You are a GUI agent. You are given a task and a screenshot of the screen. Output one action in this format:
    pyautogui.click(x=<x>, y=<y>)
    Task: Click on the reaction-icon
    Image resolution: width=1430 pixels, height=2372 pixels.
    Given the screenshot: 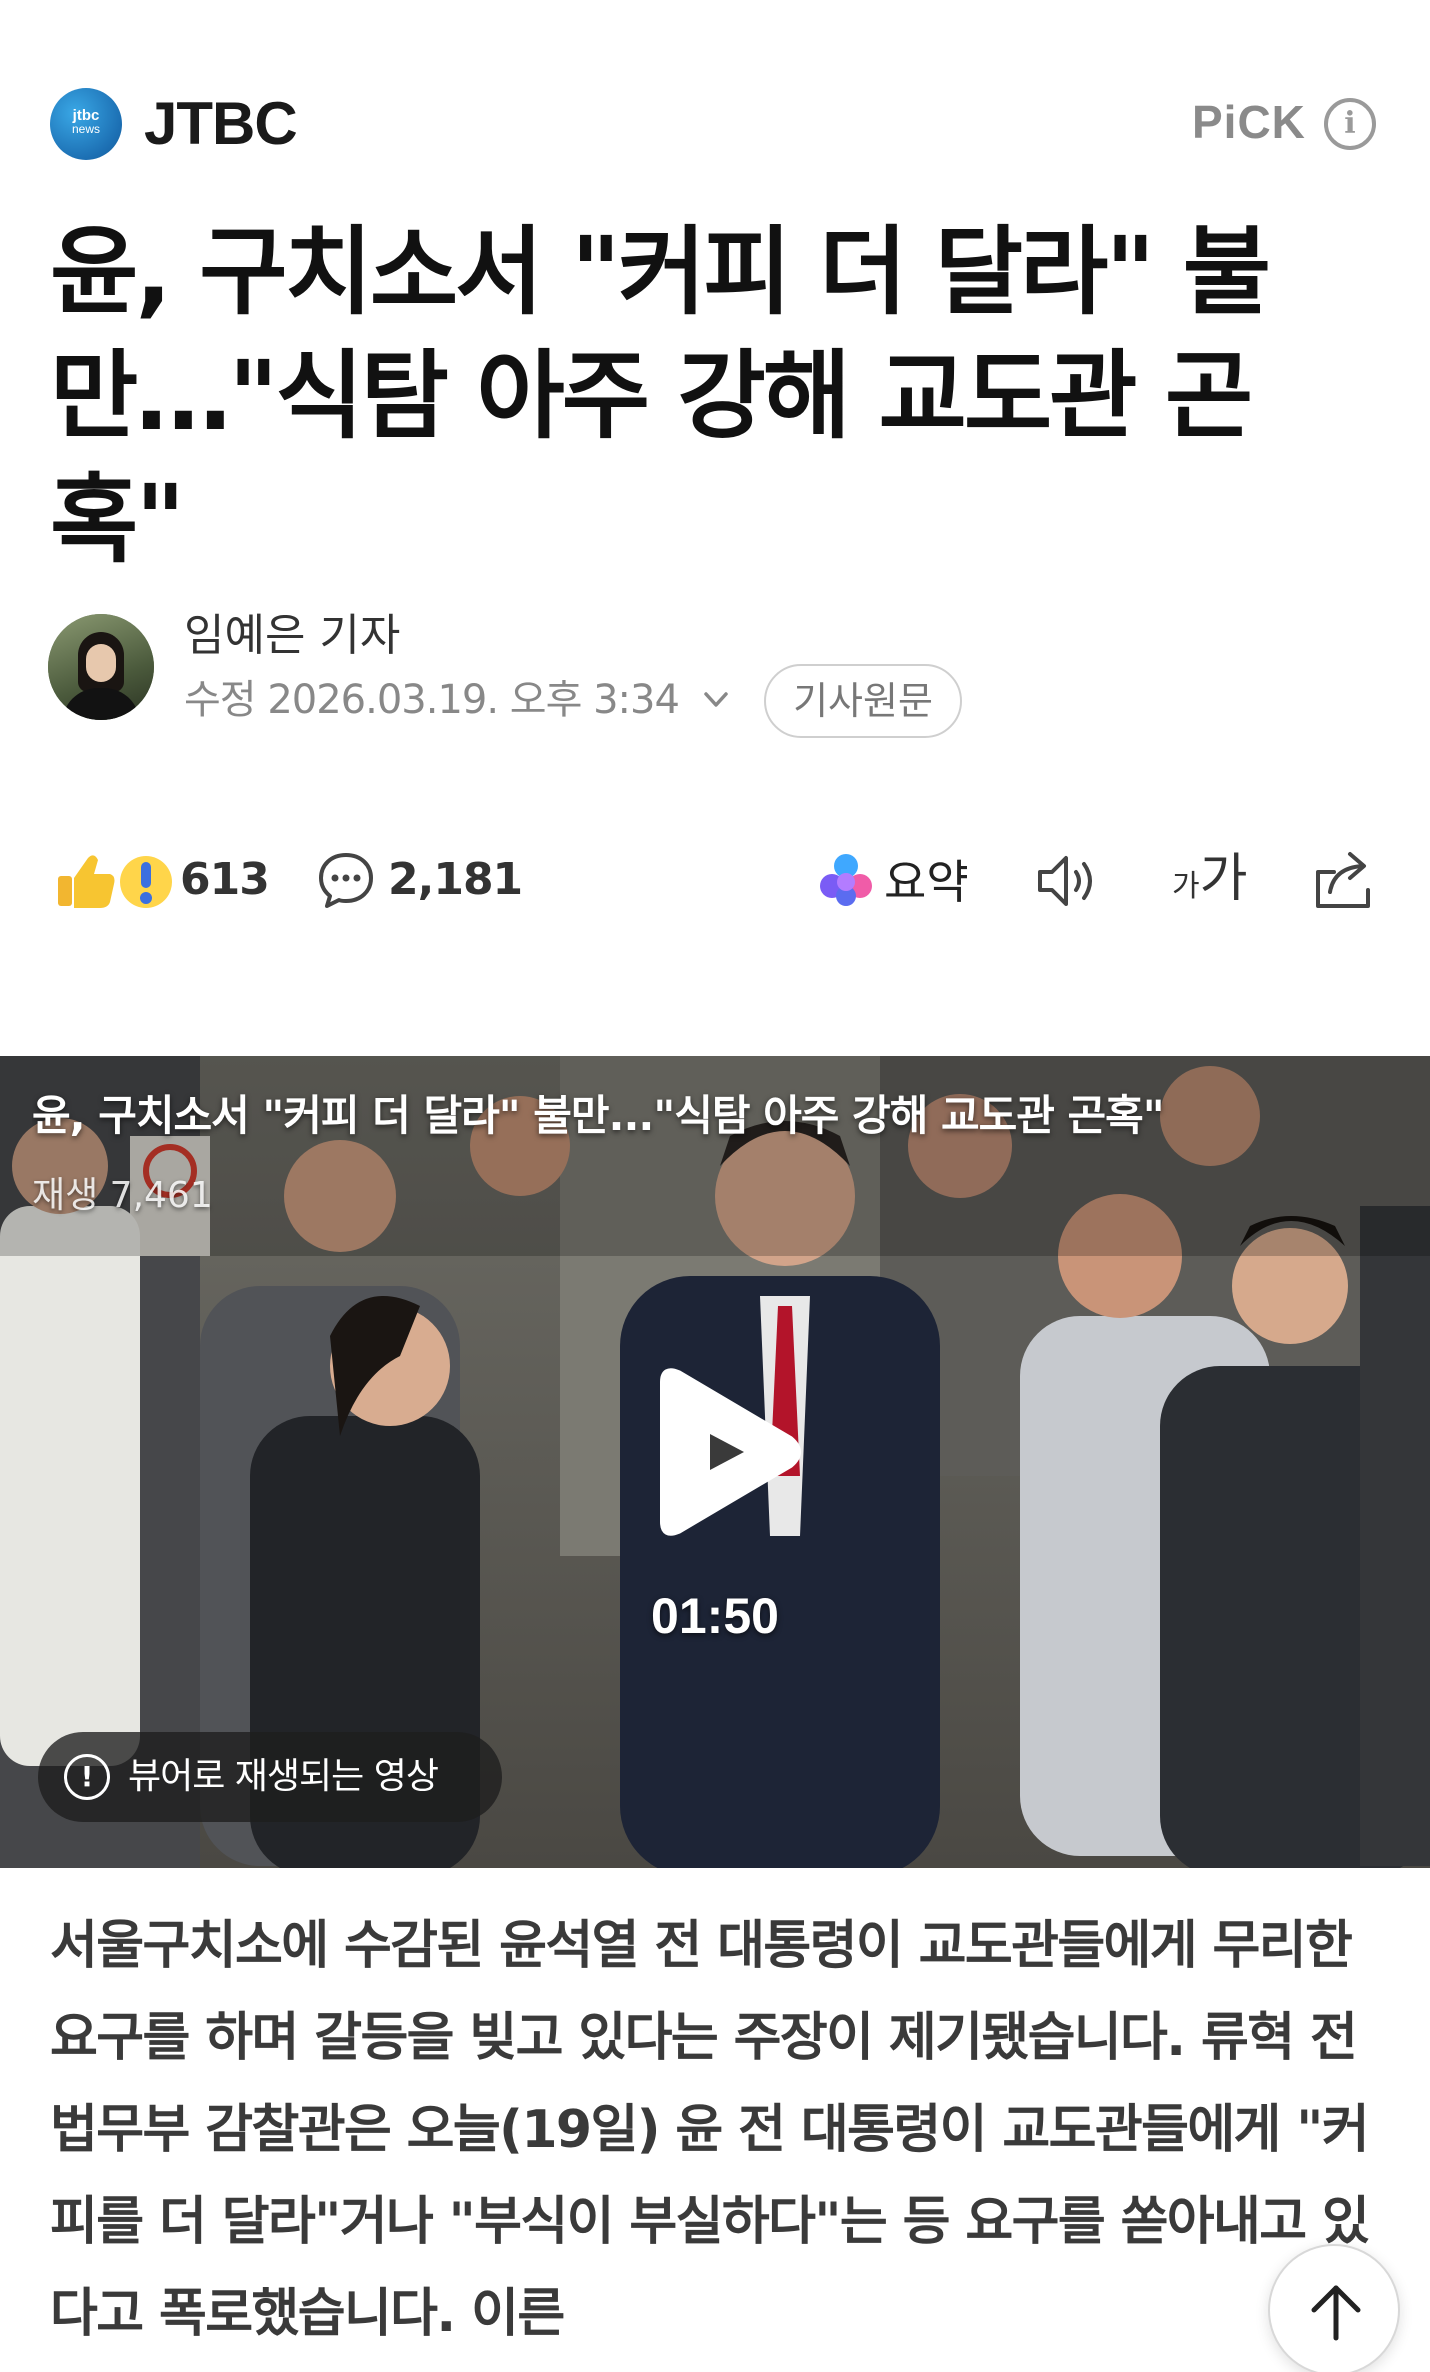 What is the action you would take?
    pyautogui.click(x=114, y=880)
    